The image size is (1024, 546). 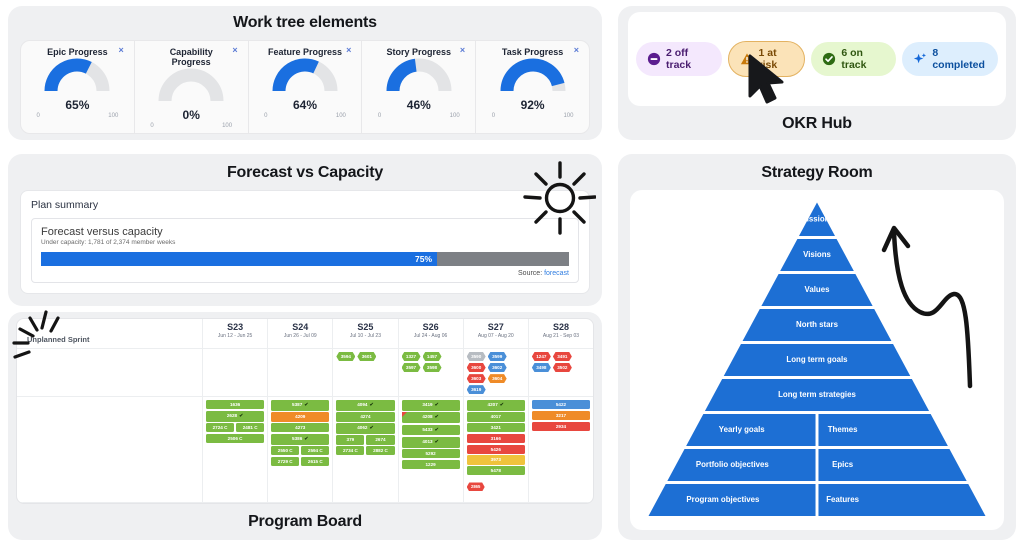 I want to click on okr-chip-ontrack: 6 on track, so click(x=854, y=59).